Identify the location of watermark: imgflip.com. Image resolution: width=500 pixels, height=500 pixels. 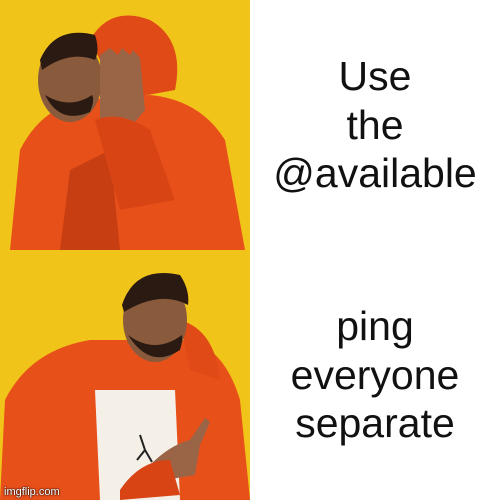
(32, 492).